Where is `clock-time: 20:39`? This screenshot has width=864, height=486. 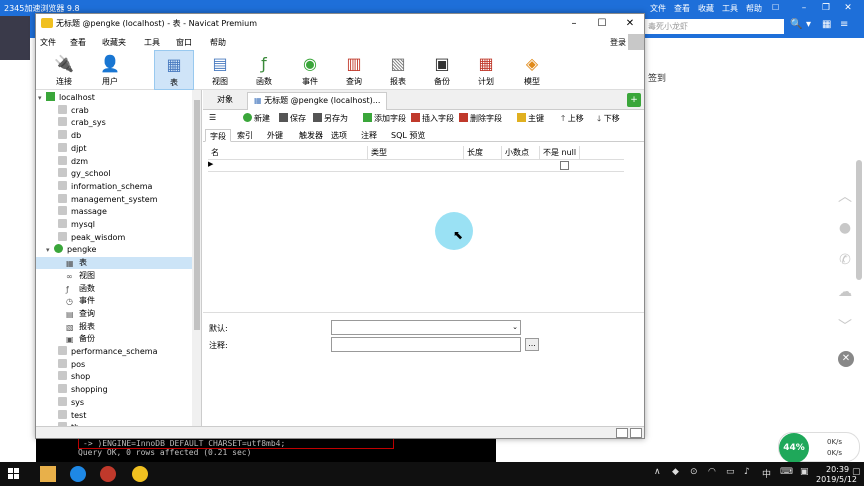
clock-time: 20:39 is located at coordinates (837, 469).